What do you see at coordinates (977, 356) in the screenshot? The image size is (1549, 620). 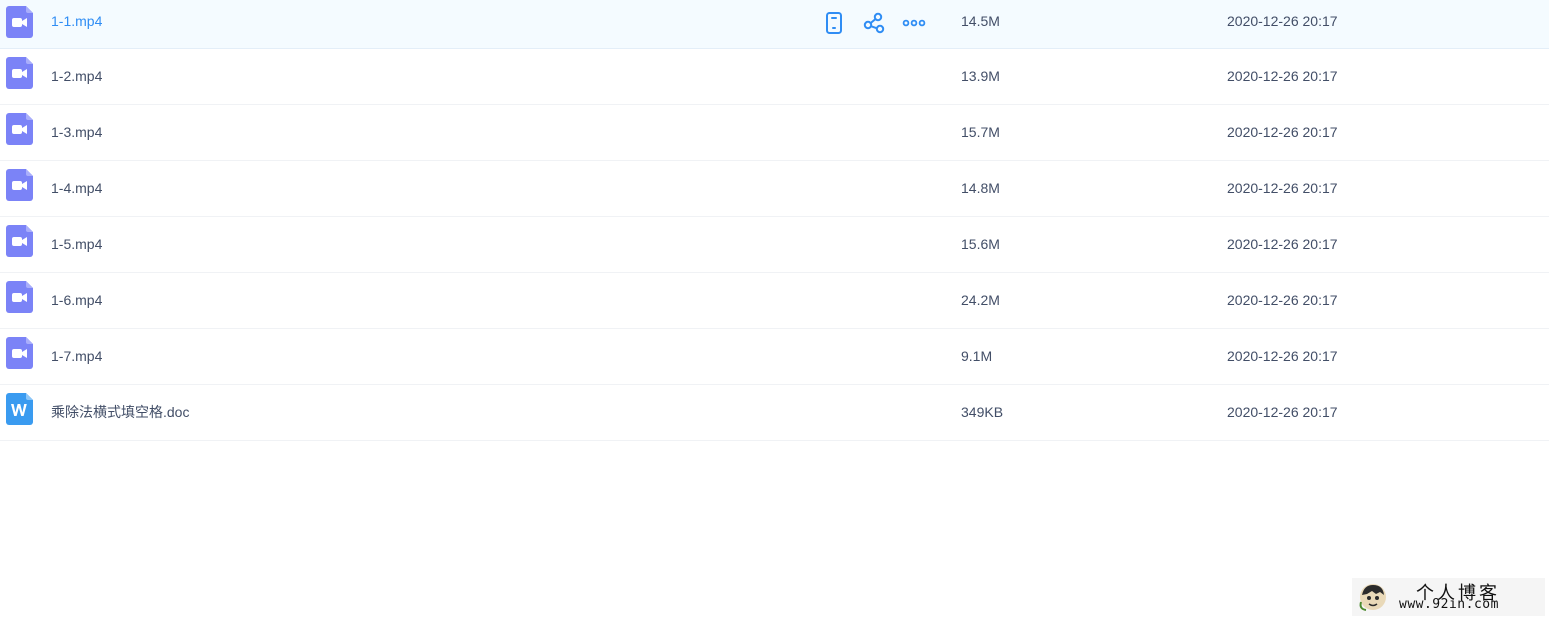 I see `file-size: 9.1M` at bounding box center [977, 356].